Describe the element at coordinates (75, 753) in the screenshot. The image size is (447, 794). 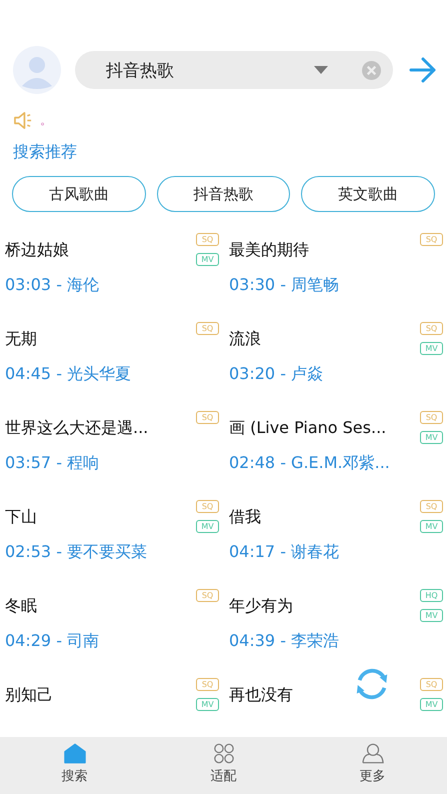
I see `home-icon` at that location.